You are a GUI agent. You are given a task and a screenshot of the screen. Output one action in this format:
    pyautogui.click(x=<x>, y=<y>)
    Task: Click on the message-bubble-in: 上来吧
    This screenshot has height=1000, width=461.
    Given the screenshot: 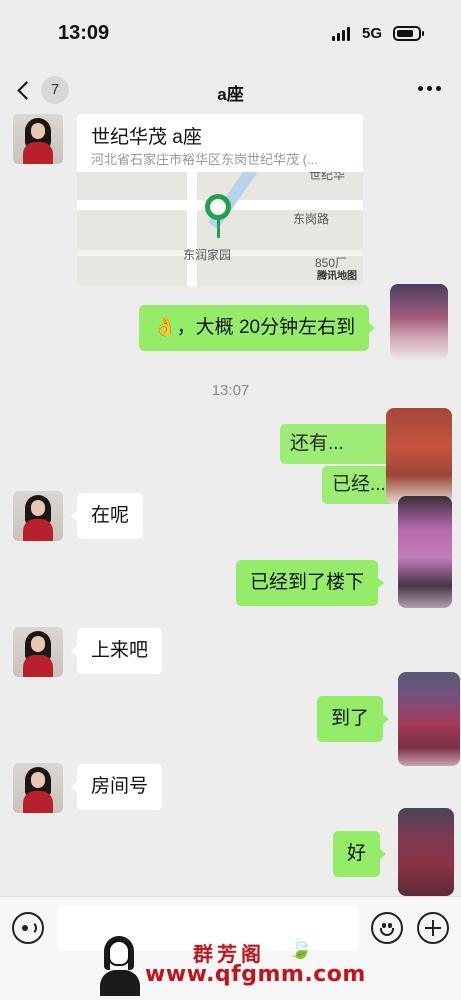 What is the action you would take?
    pyautogui.click(x=116, y=651)
    